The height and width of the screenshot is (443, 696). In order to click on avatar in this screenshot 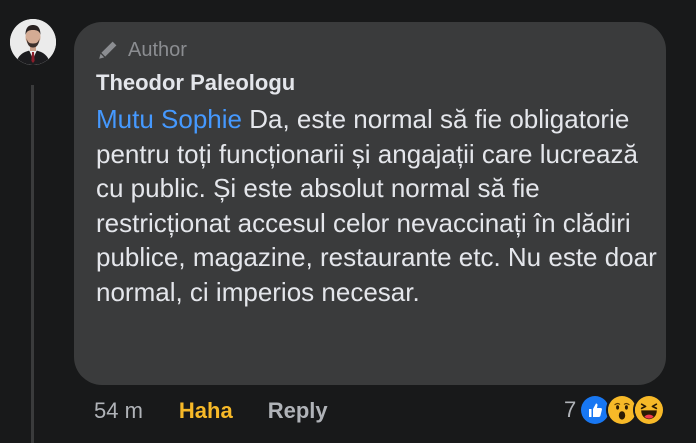, I will do `click(33, 42)`.